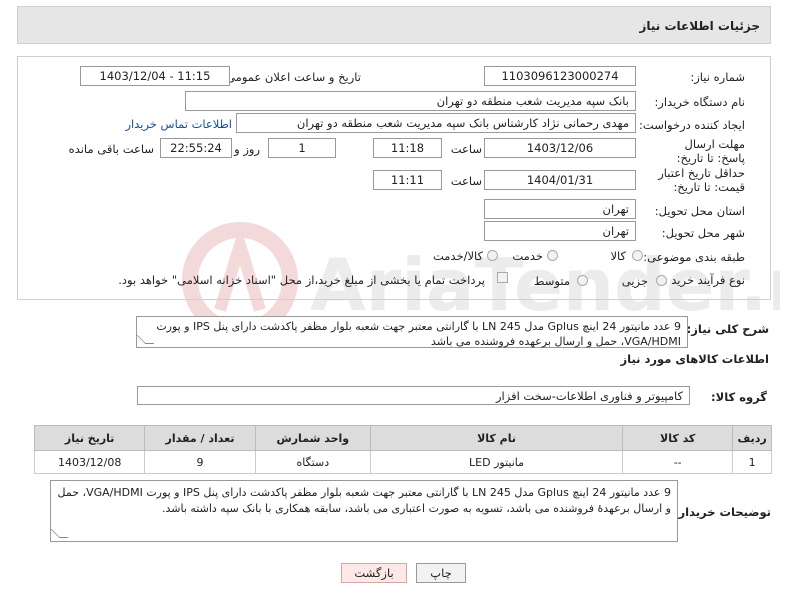 Image resolution: width=789 pixels, height=598 pixels. What do you see at coordinates (89, 438) in the screenshot?
I see `col-date-header: تاریخ نیاز` at bounding box center [89, 438].